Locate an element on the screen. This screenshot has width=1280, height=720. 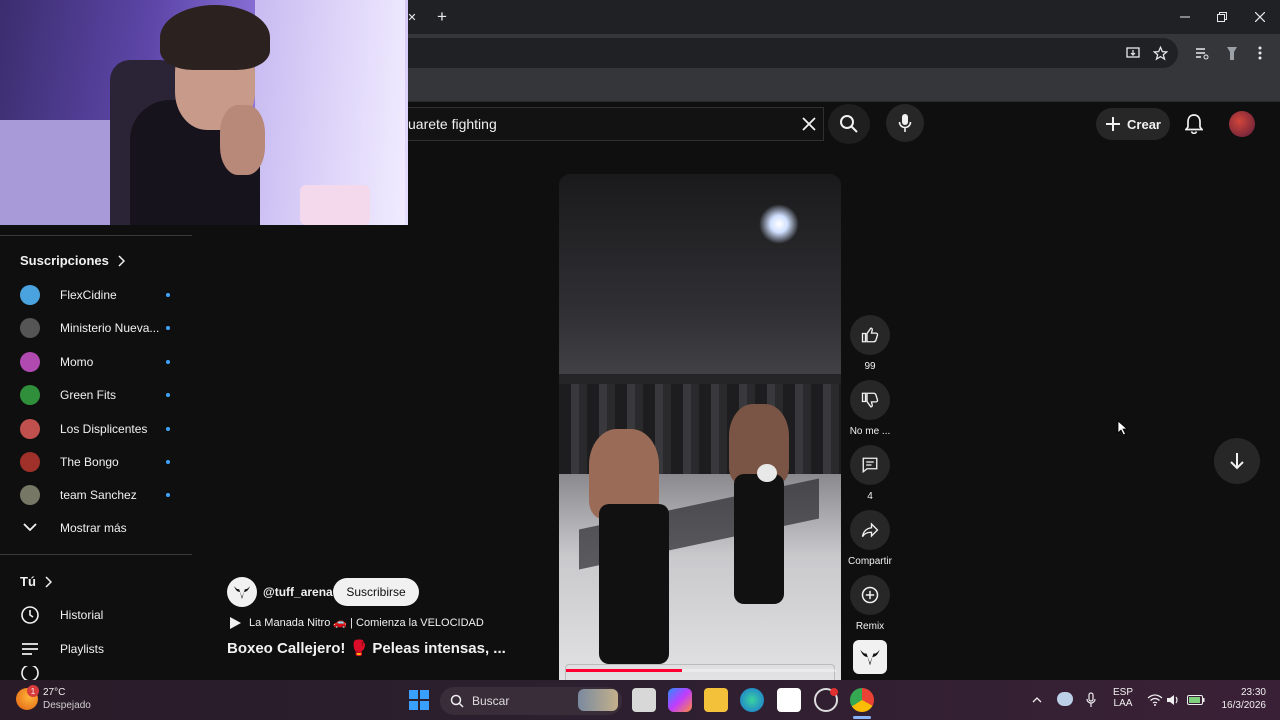
subscription-item: FlexCidine is located at coordinates (95, 295).